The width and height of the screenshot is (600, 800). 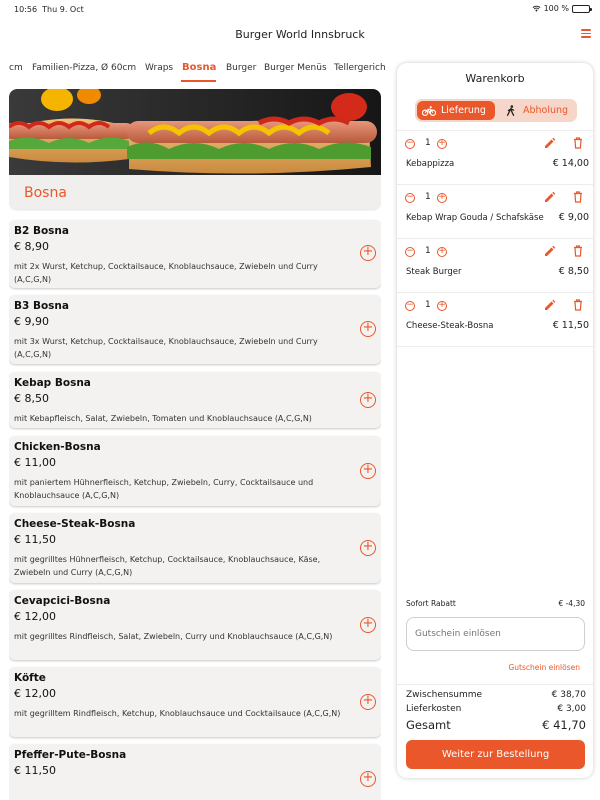 What do you see at coordinates (360, 68) in the screenshot?
I see `tab-tellergerichte: Tellergerich` at bounding box center [360, 68].